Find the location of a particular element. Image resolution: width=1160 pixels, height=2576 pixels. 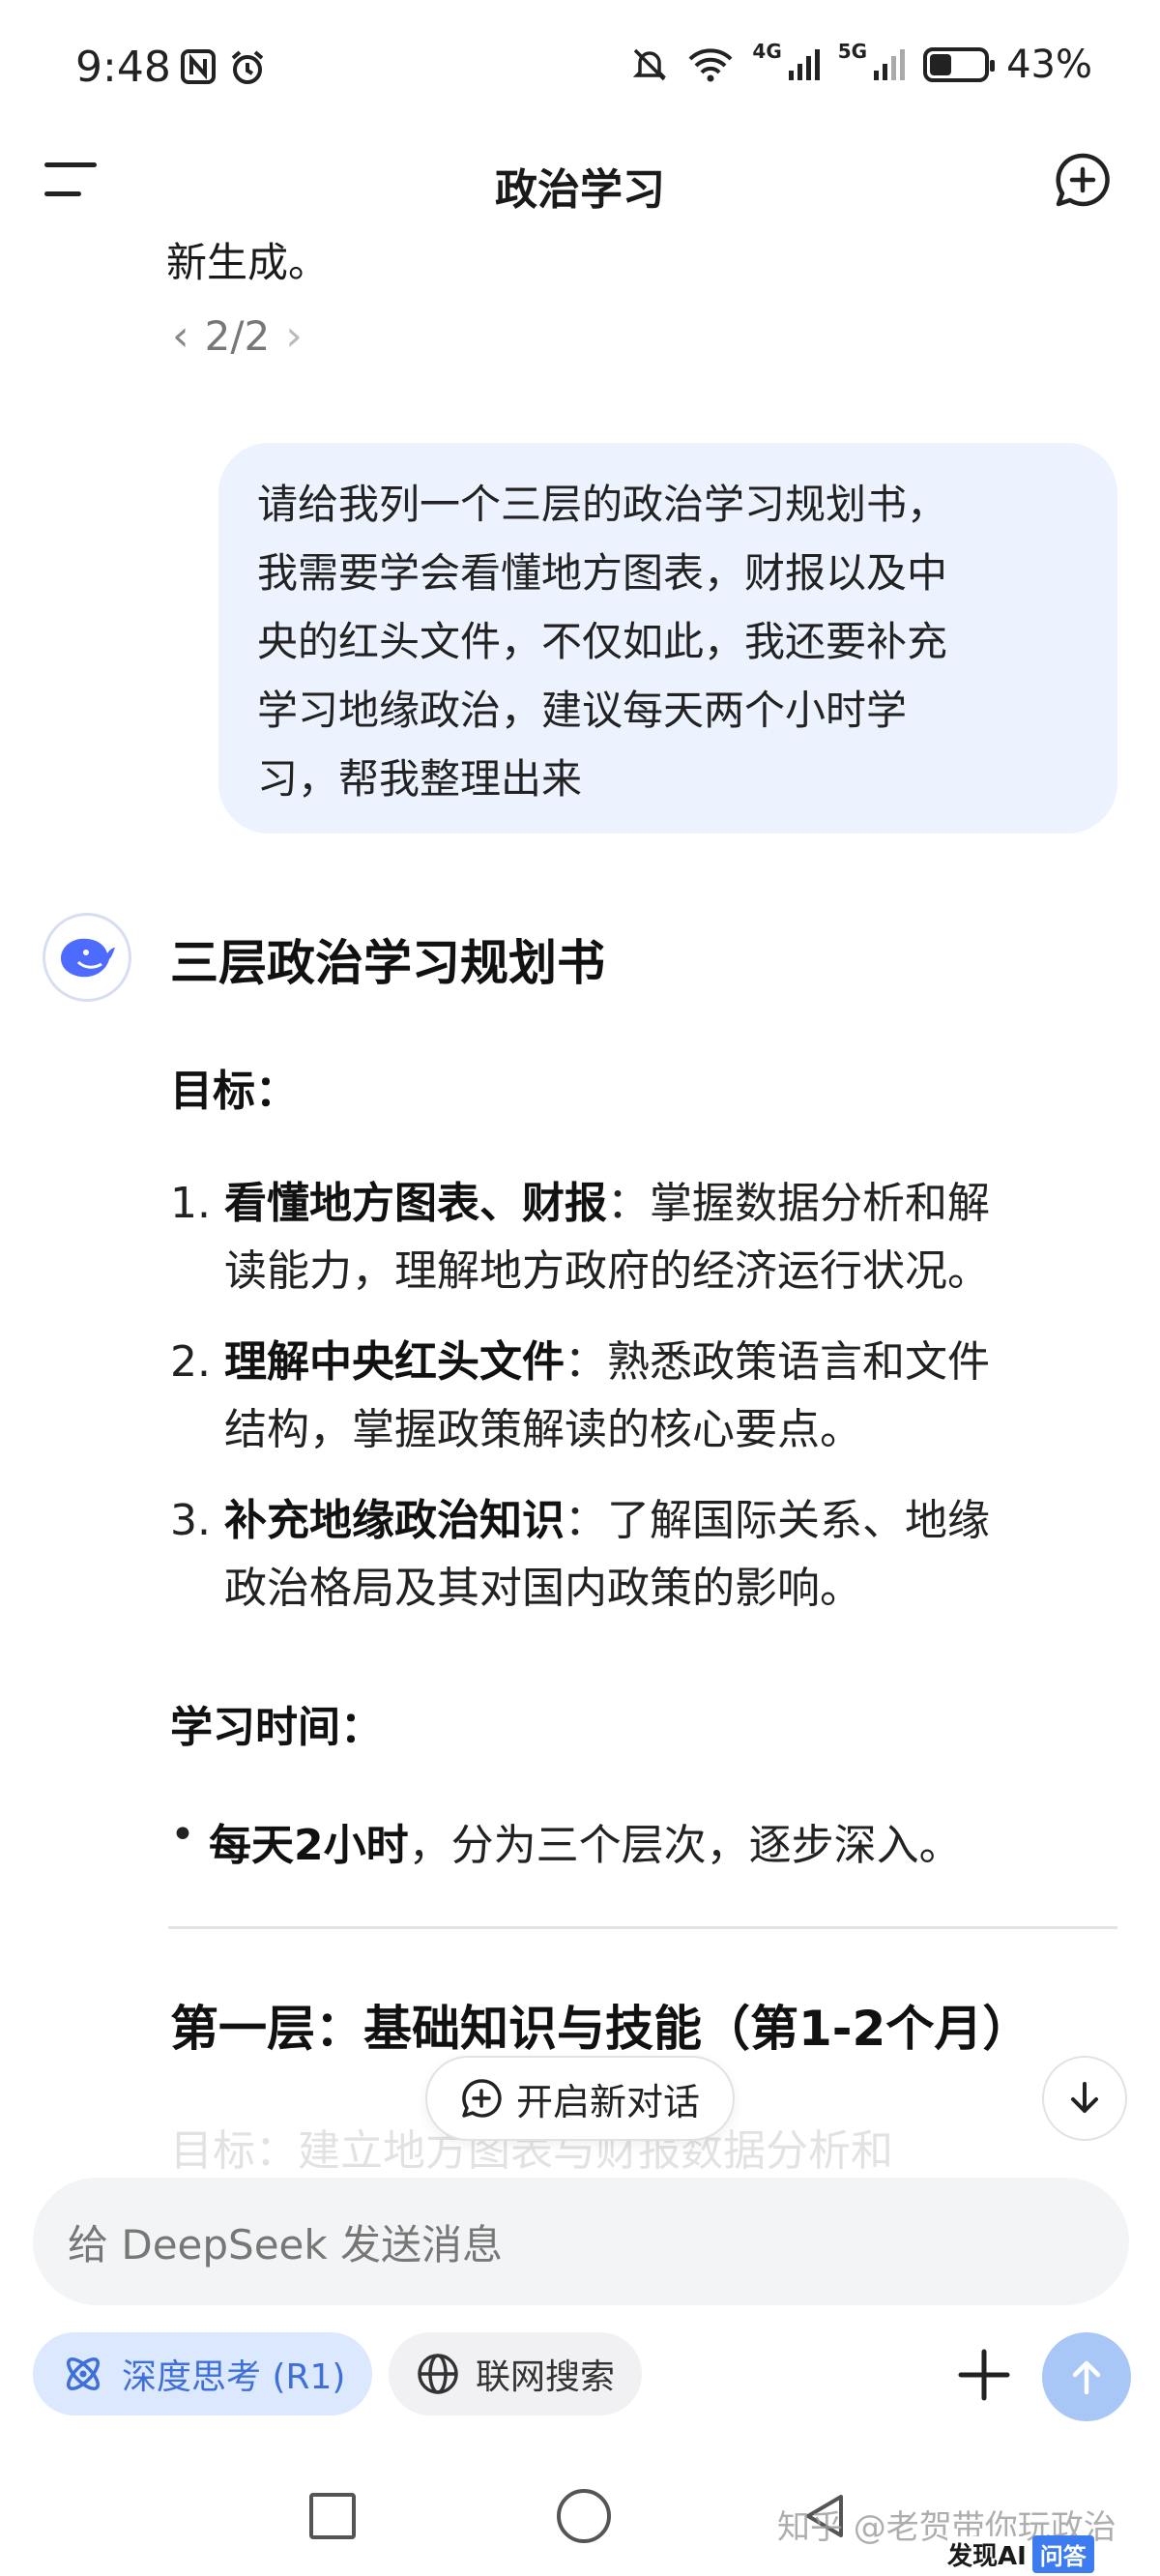

battery-icon is located at coordinates (959, 64).